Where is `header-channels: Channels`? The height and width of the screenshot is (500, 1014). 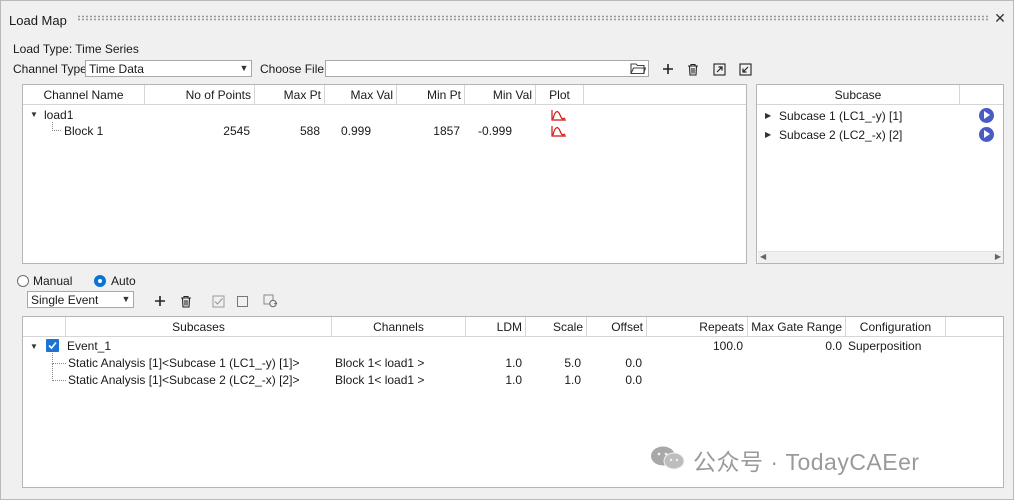 header-channels: Channels is located at coordinates (399, 327).